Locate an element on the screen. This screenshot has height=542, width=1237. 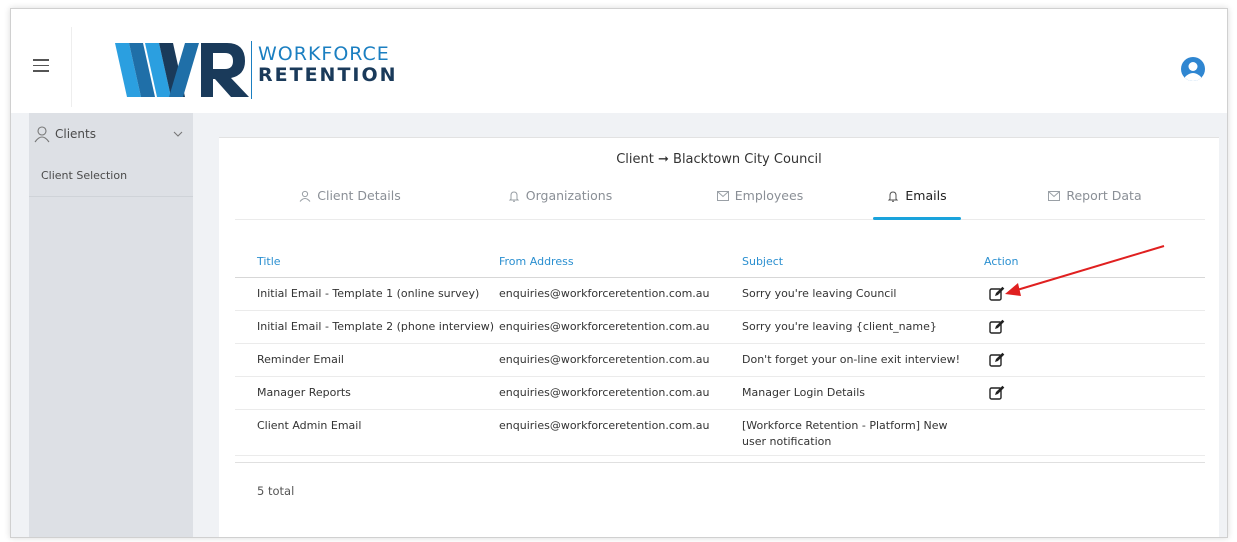
logo-line-2: RETENTION is located at coordinates (328, 75).